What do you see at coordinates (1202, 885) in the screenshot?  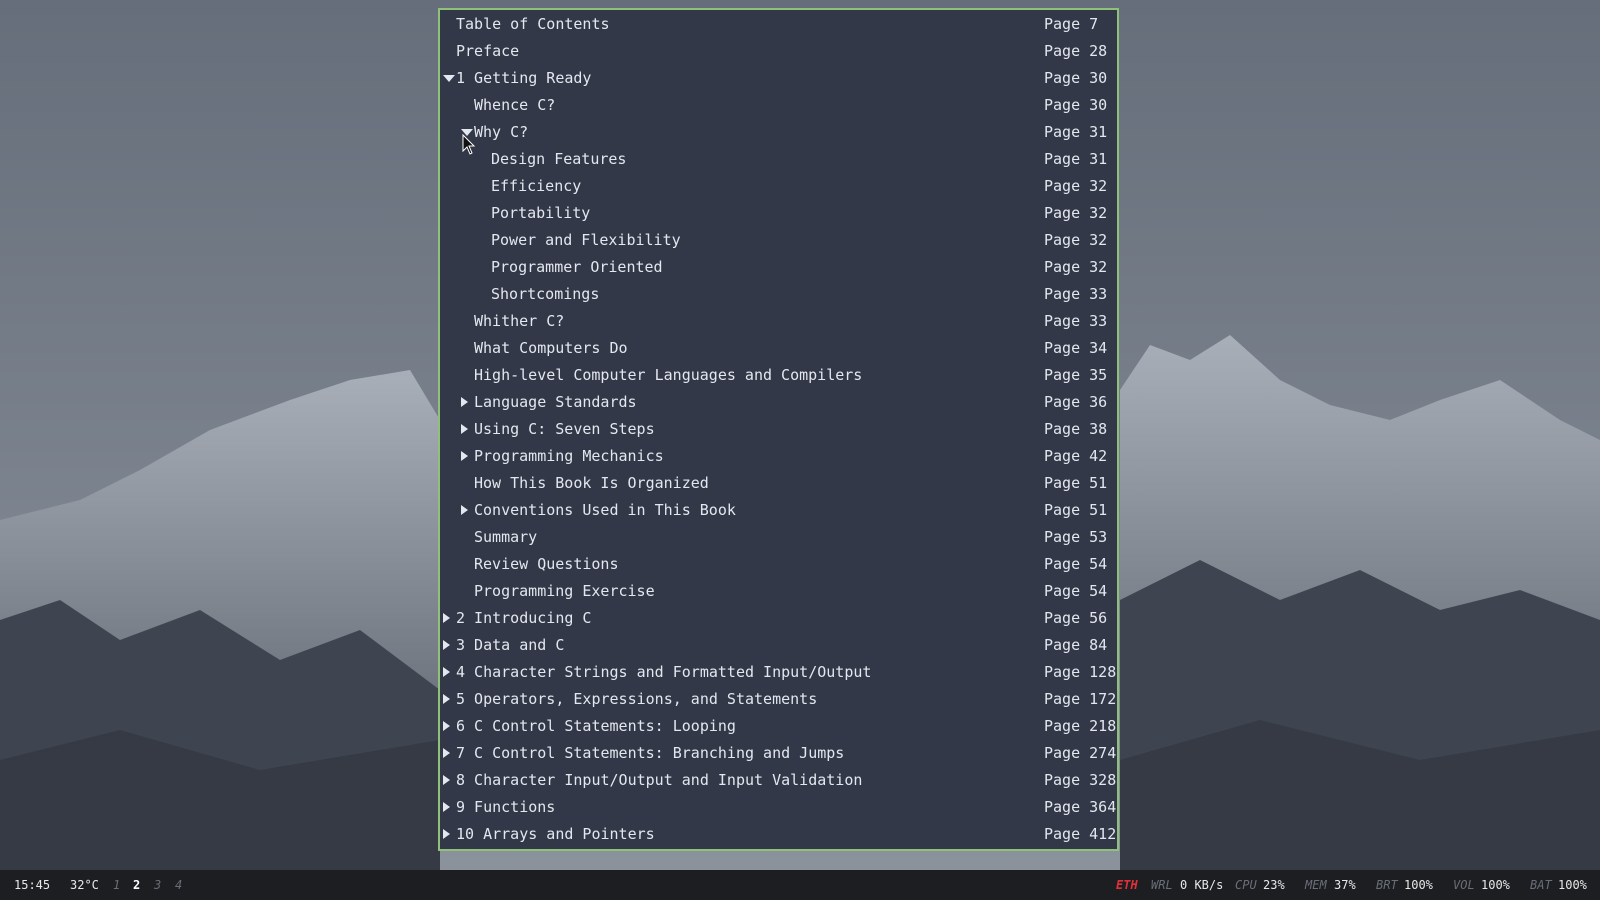 I see `wrl-value: 0 KB/s` at bounding box center [1202, 885].